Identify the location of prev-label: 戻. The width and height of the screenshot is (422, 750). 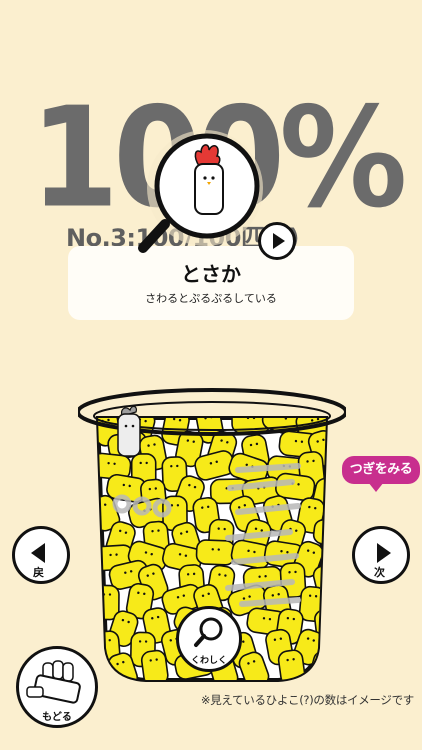
(38, 572).